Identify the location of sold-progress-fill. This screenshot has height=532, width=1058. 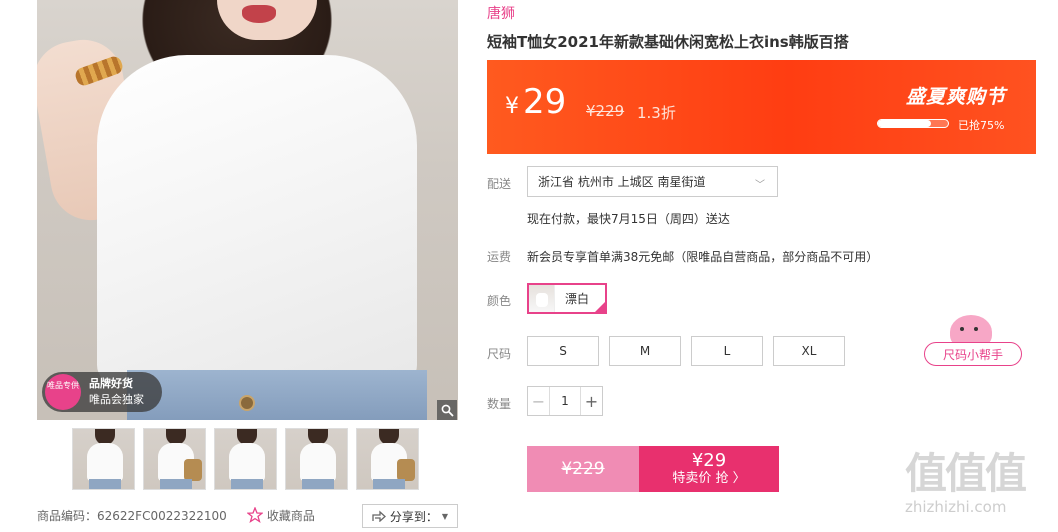
(904, 123).